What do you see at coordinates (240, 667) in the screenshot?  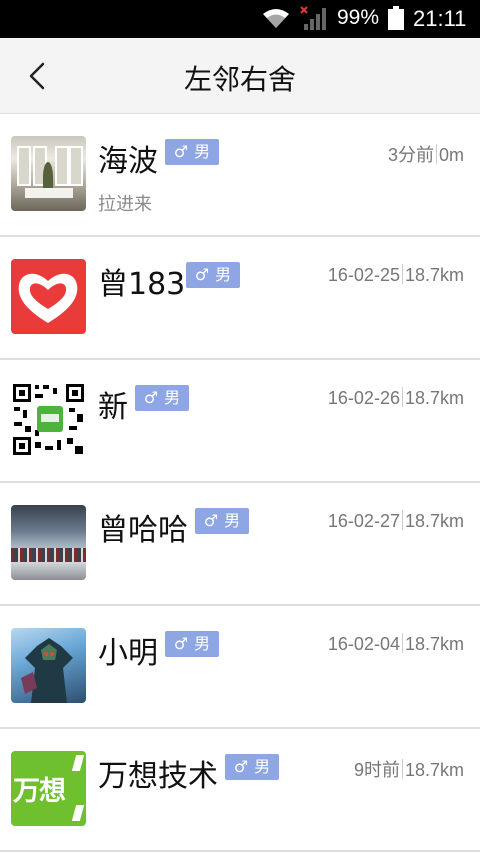 I see `contact-row: 小明 ♂ 男 16-02-04 18.7km` at bounding box center [240, 667].